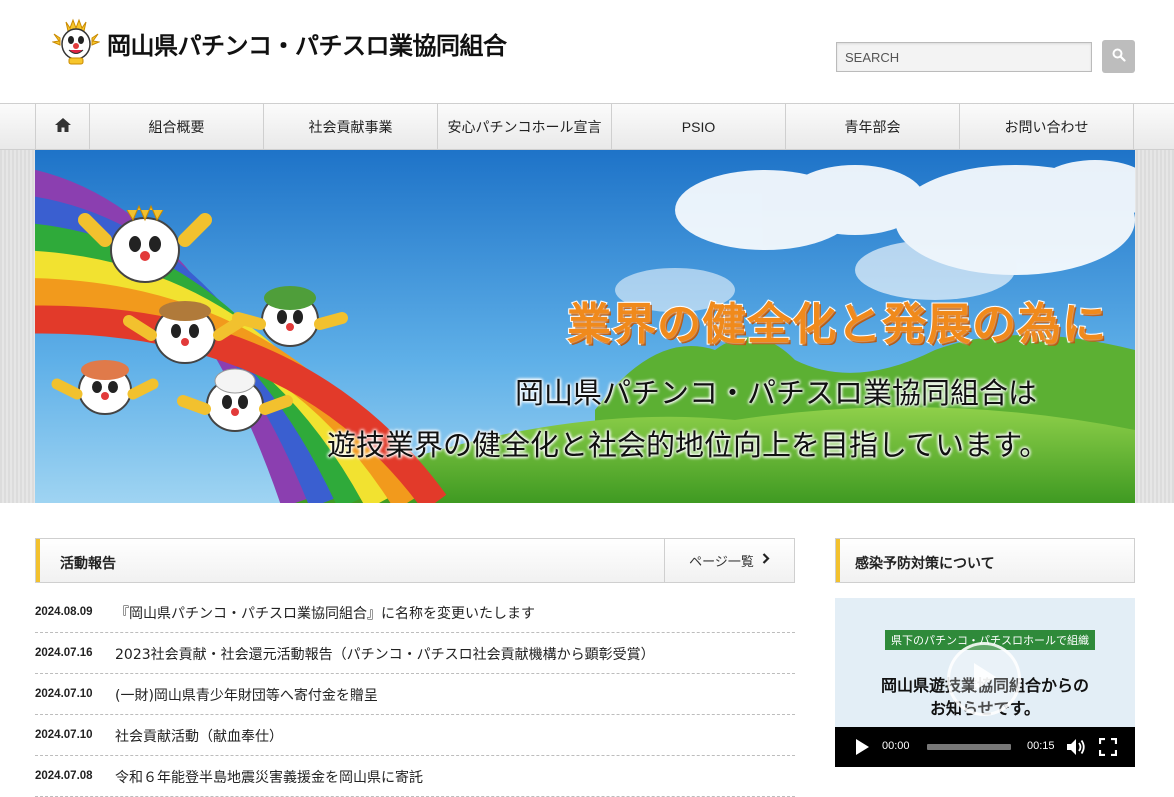 Image resolution: width=1174 pixels, height=797 pixels. I want to click on search-button, so click(1118, 56).